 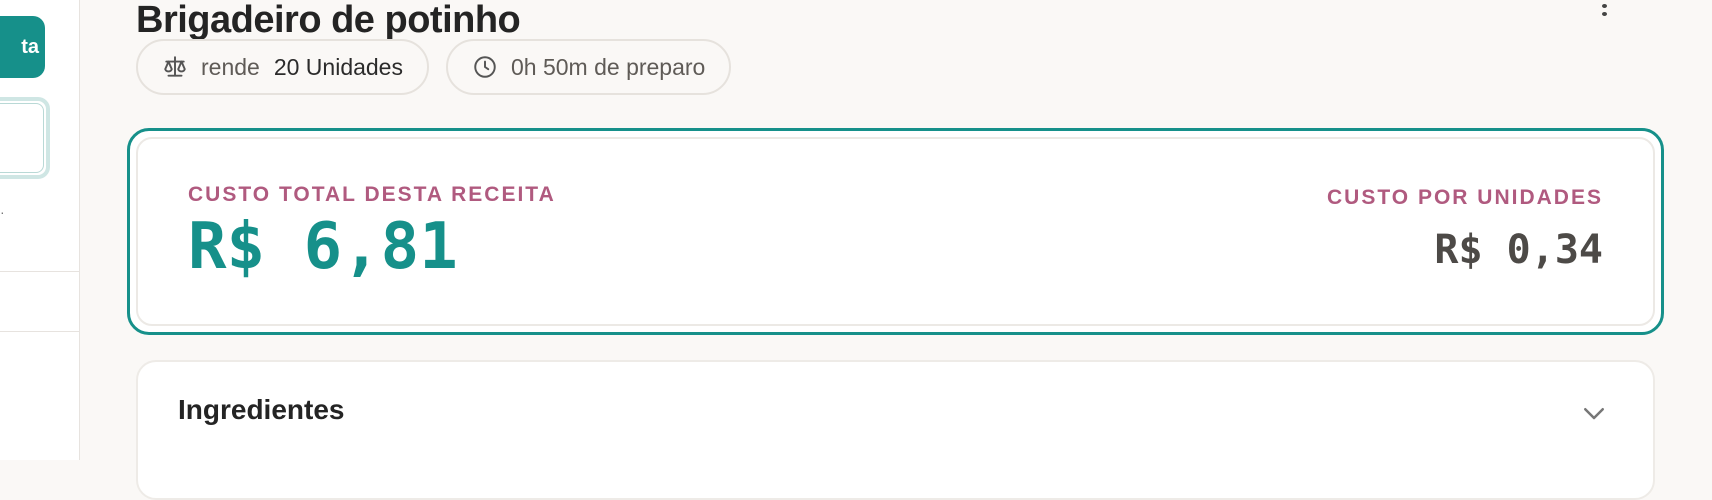 I want to click on sidebar-new-recipe-button: ta, so click(x=22, y=47).